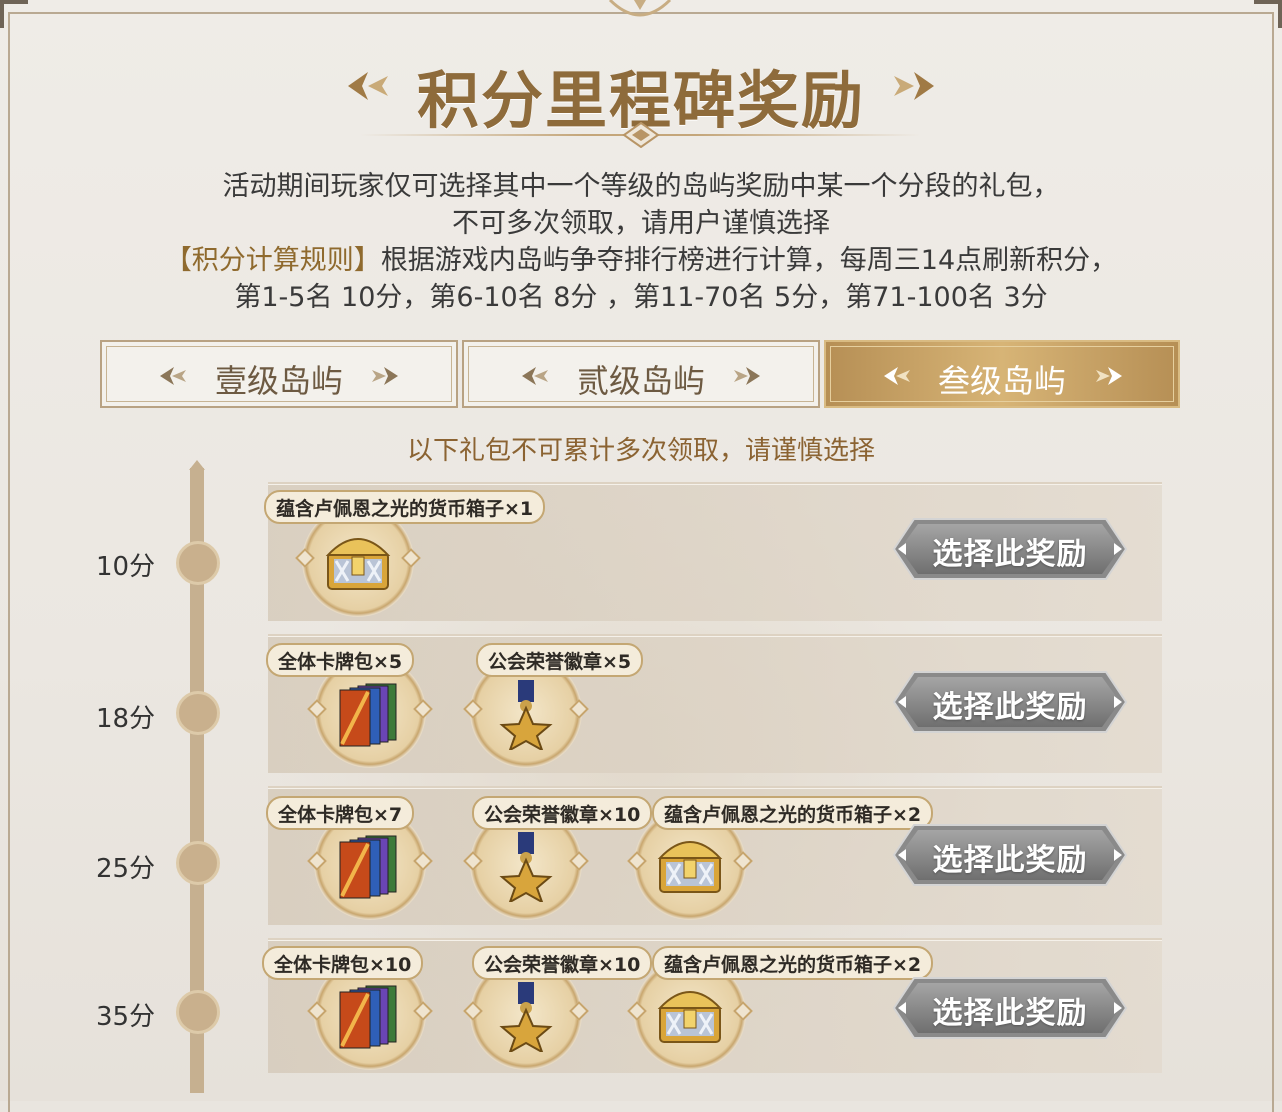  Describe the element at coordinates (1268, 14) in the screenshot. I see `corner-ornament-right` at that location.